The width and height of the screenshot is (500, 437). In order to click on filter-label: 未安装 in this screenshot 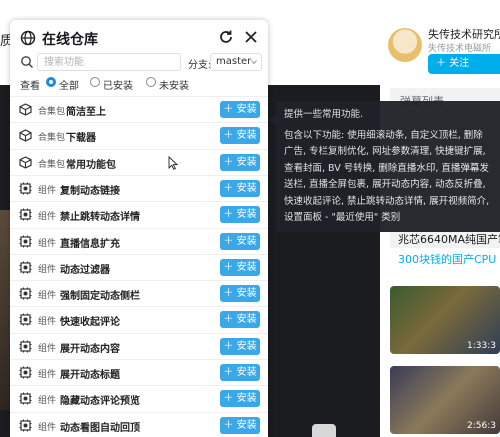, I will do `click(174, 86)`.